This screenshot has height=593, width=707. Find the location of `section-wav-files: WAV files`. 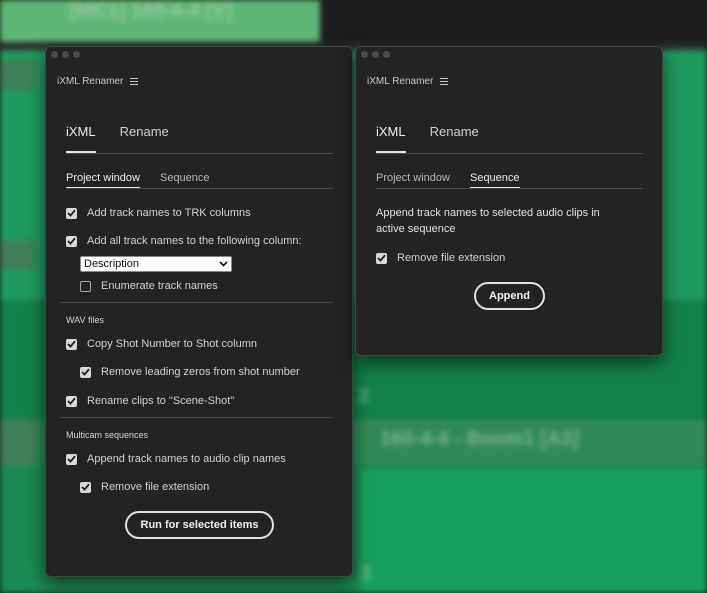

section-wav-files: WAV files is located at coordinates (85, 320).